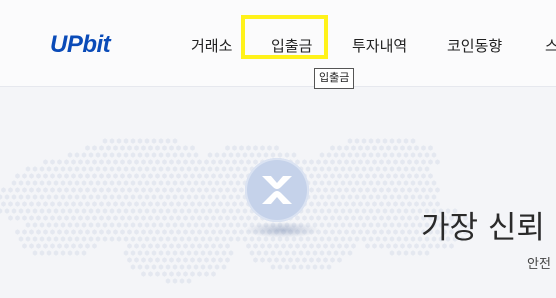 Image resolution: width=556 pixels, height=298 pixels. Describe the element at coordinates (277, 190) in the screenshot. I see `xrp-icon` at that location.